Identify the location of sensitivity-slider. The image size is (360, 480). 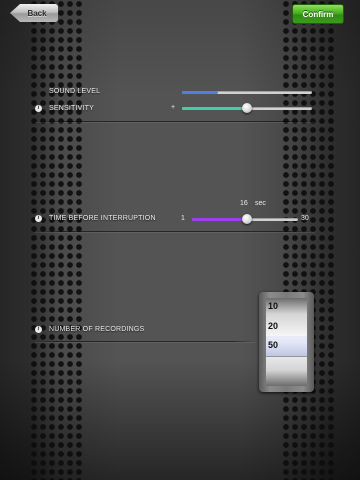
(247, 108).